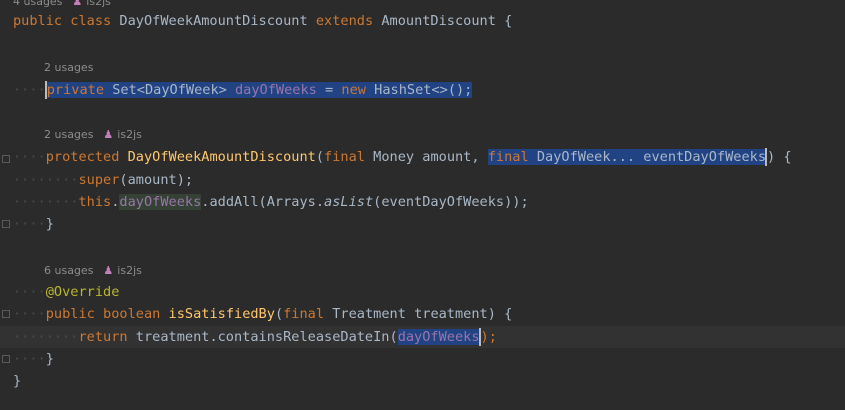 Image resolution: width=845 pixels, height=410 pixels. What do you see at coordinates (6, 224) in the screenshot?
I see `fold-marker-constructor-end` at bounding box center [6, 224].